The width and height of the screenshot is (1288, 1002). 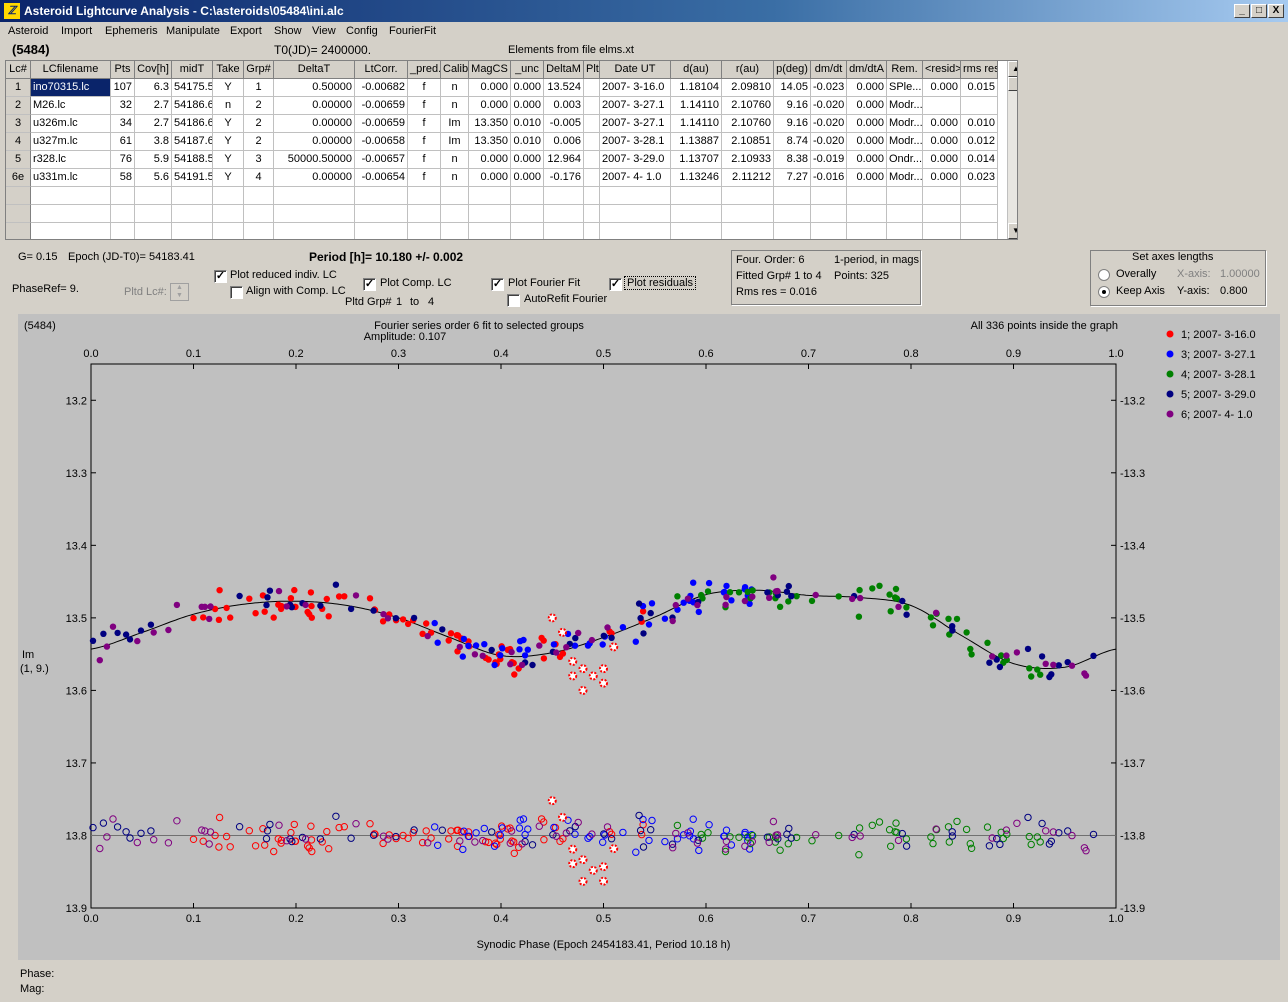 I want to click on menu-import: Import, so click(x=76, y=31).